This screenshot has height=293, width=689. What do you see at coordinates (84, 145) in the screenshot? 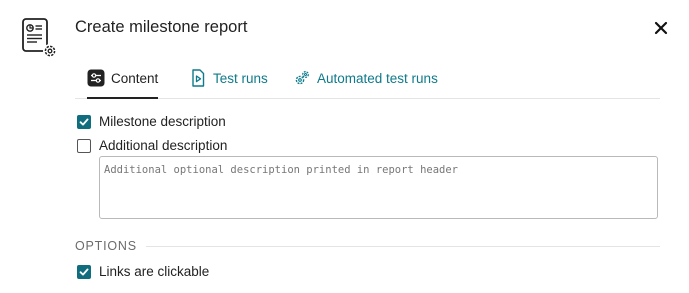
I see `additional-description-checkbox` at bounding box center [84, 145].